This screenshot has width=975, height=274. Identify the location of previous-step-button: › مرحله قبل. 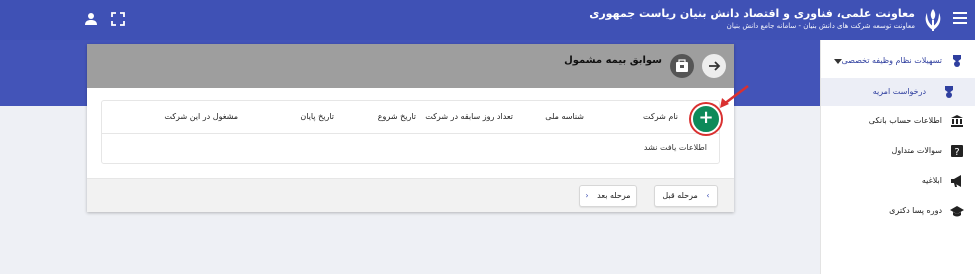
(686, 196).